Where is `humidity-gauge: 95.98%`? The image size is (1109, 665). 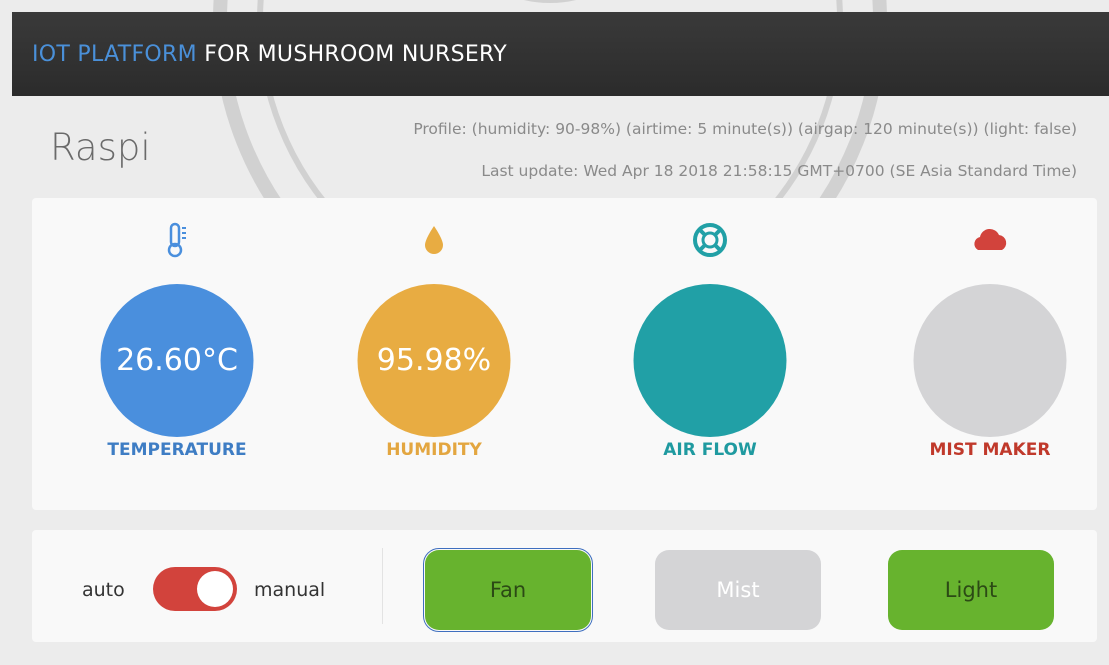 humidity-gauge: 95.98% is located at coordinates (434, 360).